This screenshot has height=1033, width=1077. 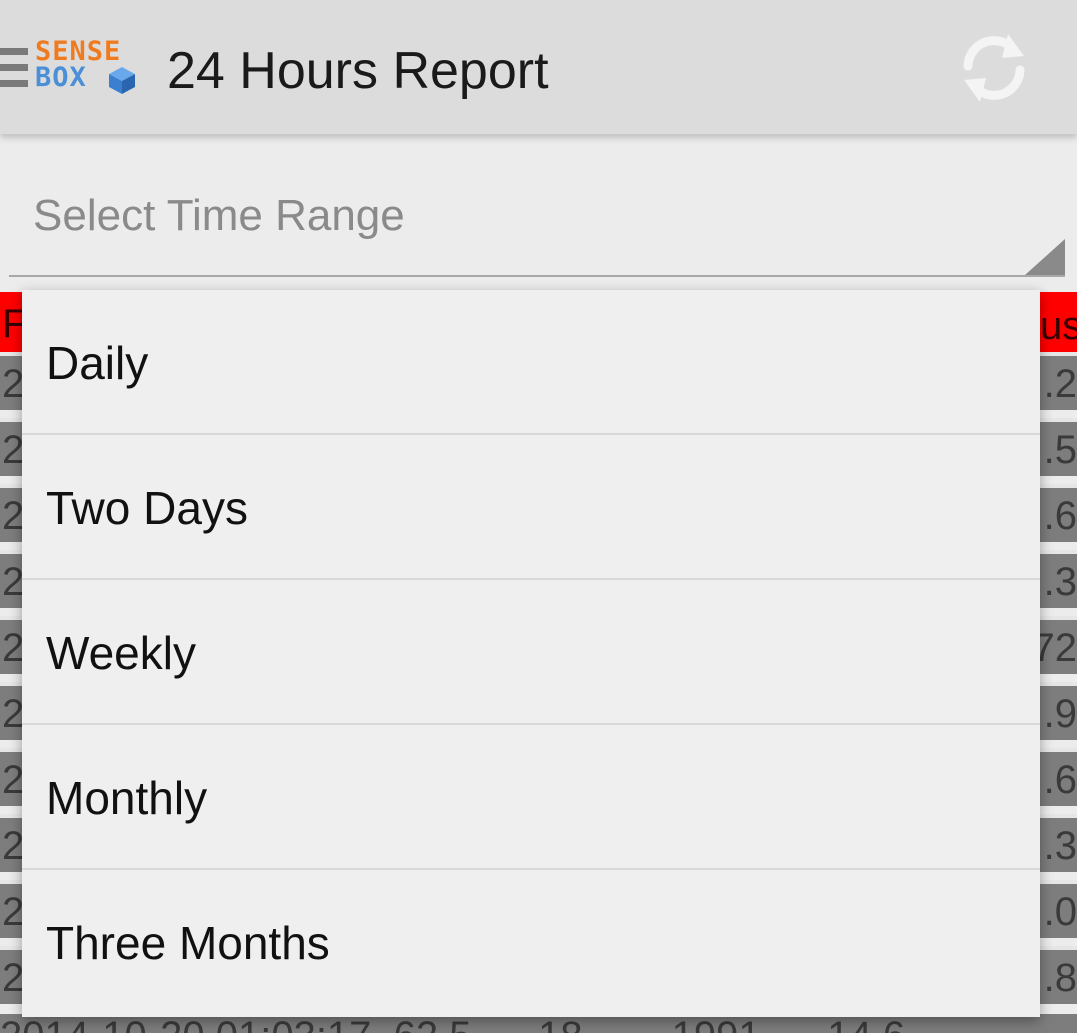 What do you see at coordinates (121, 653) in the screenshot?
I see `option-label: Weekly` at bounding box center [121, 653].